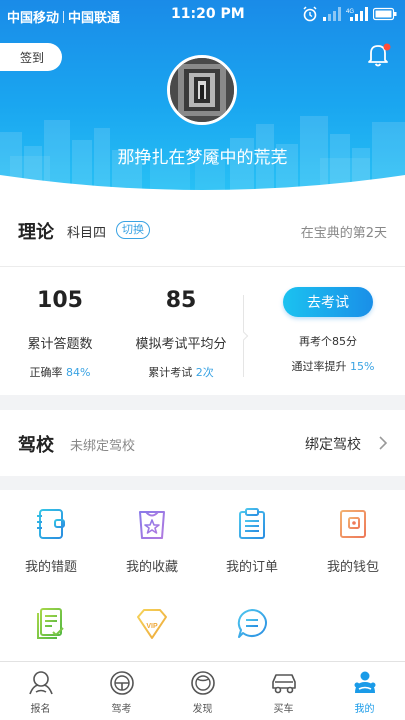 The height and width of the screenshot is (720, 405). What do you see at coordinates (353, 540) in the screenshot?
I see `grid-item-wallet: 我的钱包` at bounding box center [353, 540].